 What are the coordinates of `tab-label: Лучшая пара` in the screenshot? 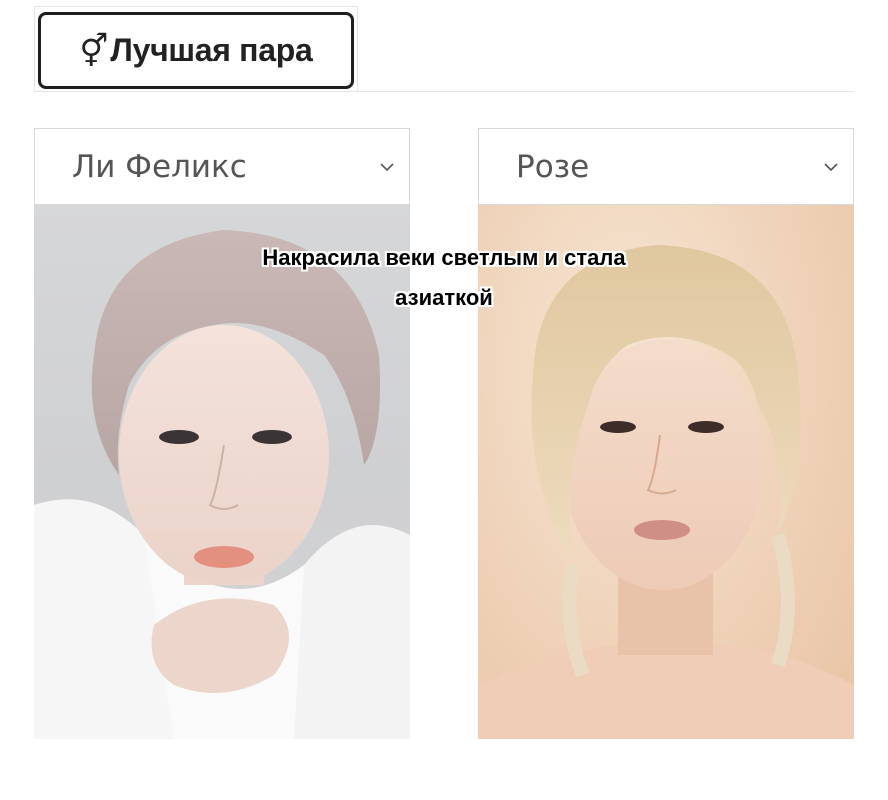 It's located at (211, 50).